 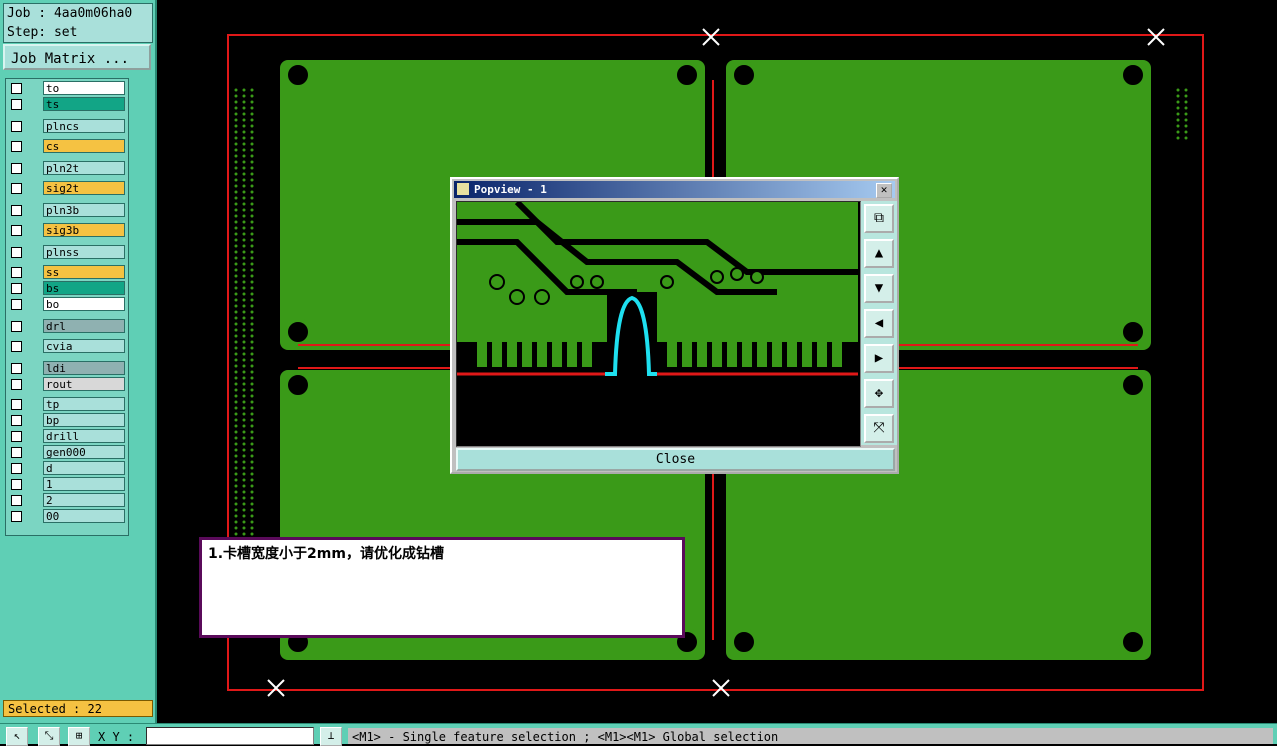 I want to click on layer-row-d: d, so click(x=67, y=468).